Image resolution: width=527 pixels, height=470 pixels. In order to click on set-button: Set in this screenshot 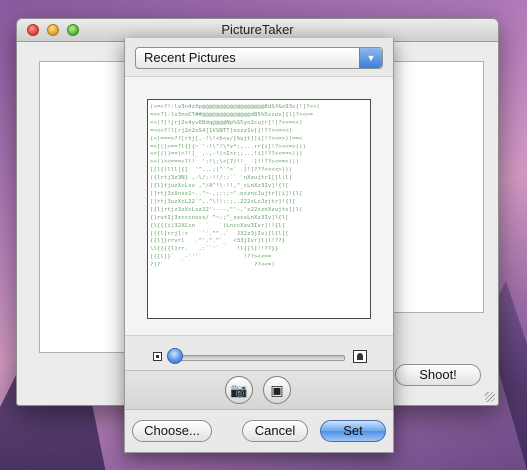, I will do `click(353, 431)`.